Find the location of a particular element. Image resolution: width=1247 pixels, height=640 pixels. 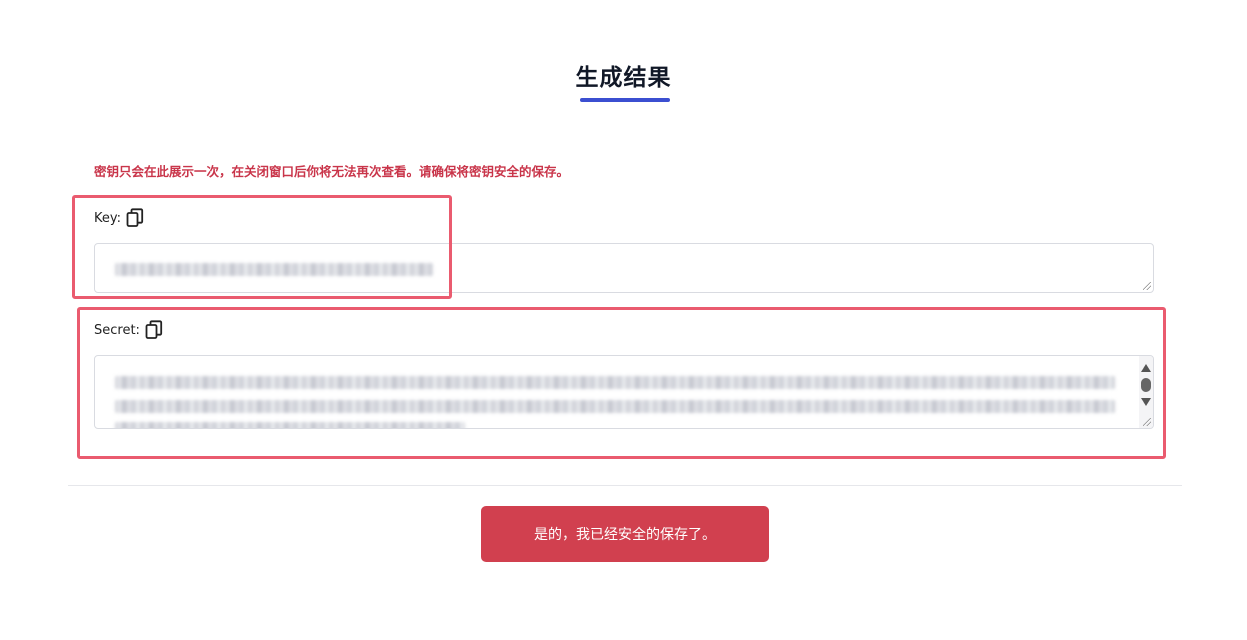

key-label-row: Key: is located at coordinates (119, 218).